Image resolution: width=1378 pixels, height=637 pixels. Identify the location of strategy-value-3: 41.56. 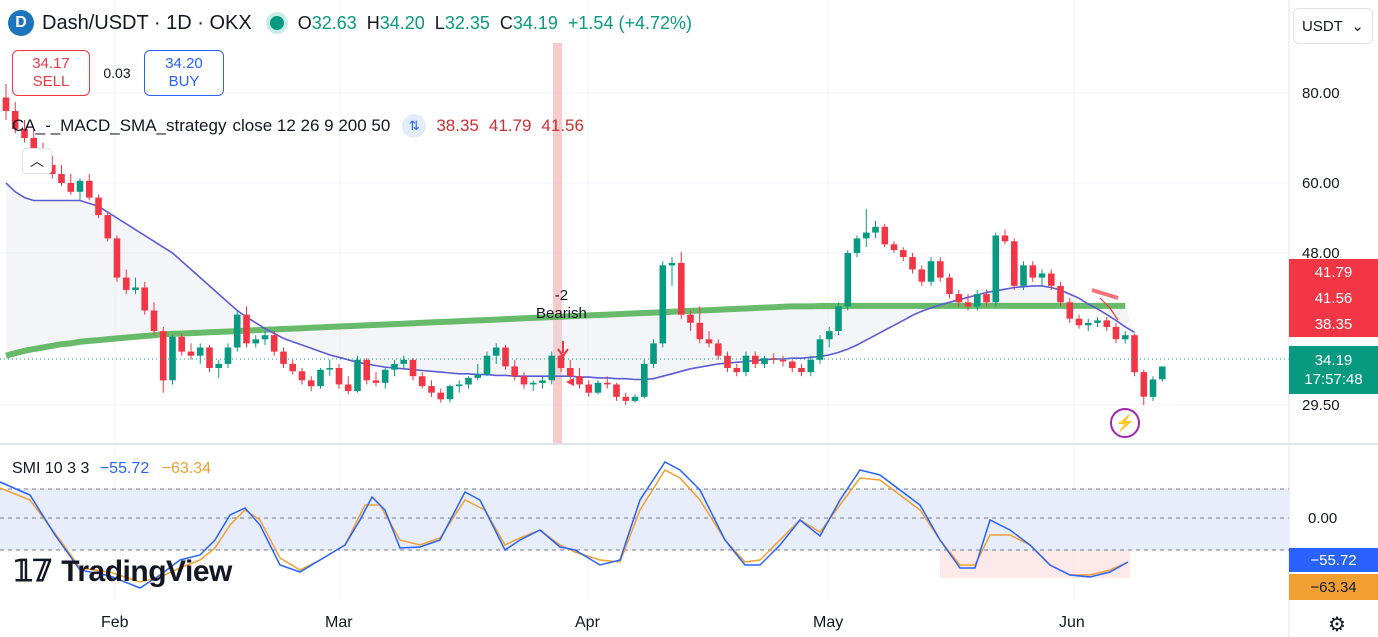
(562, 125).